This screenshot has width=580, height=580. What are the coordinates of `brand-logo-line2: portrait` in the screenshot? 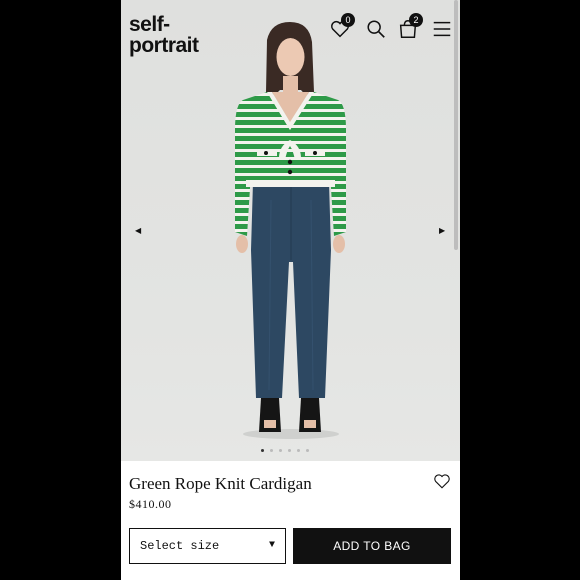 It's located at (164, 45).